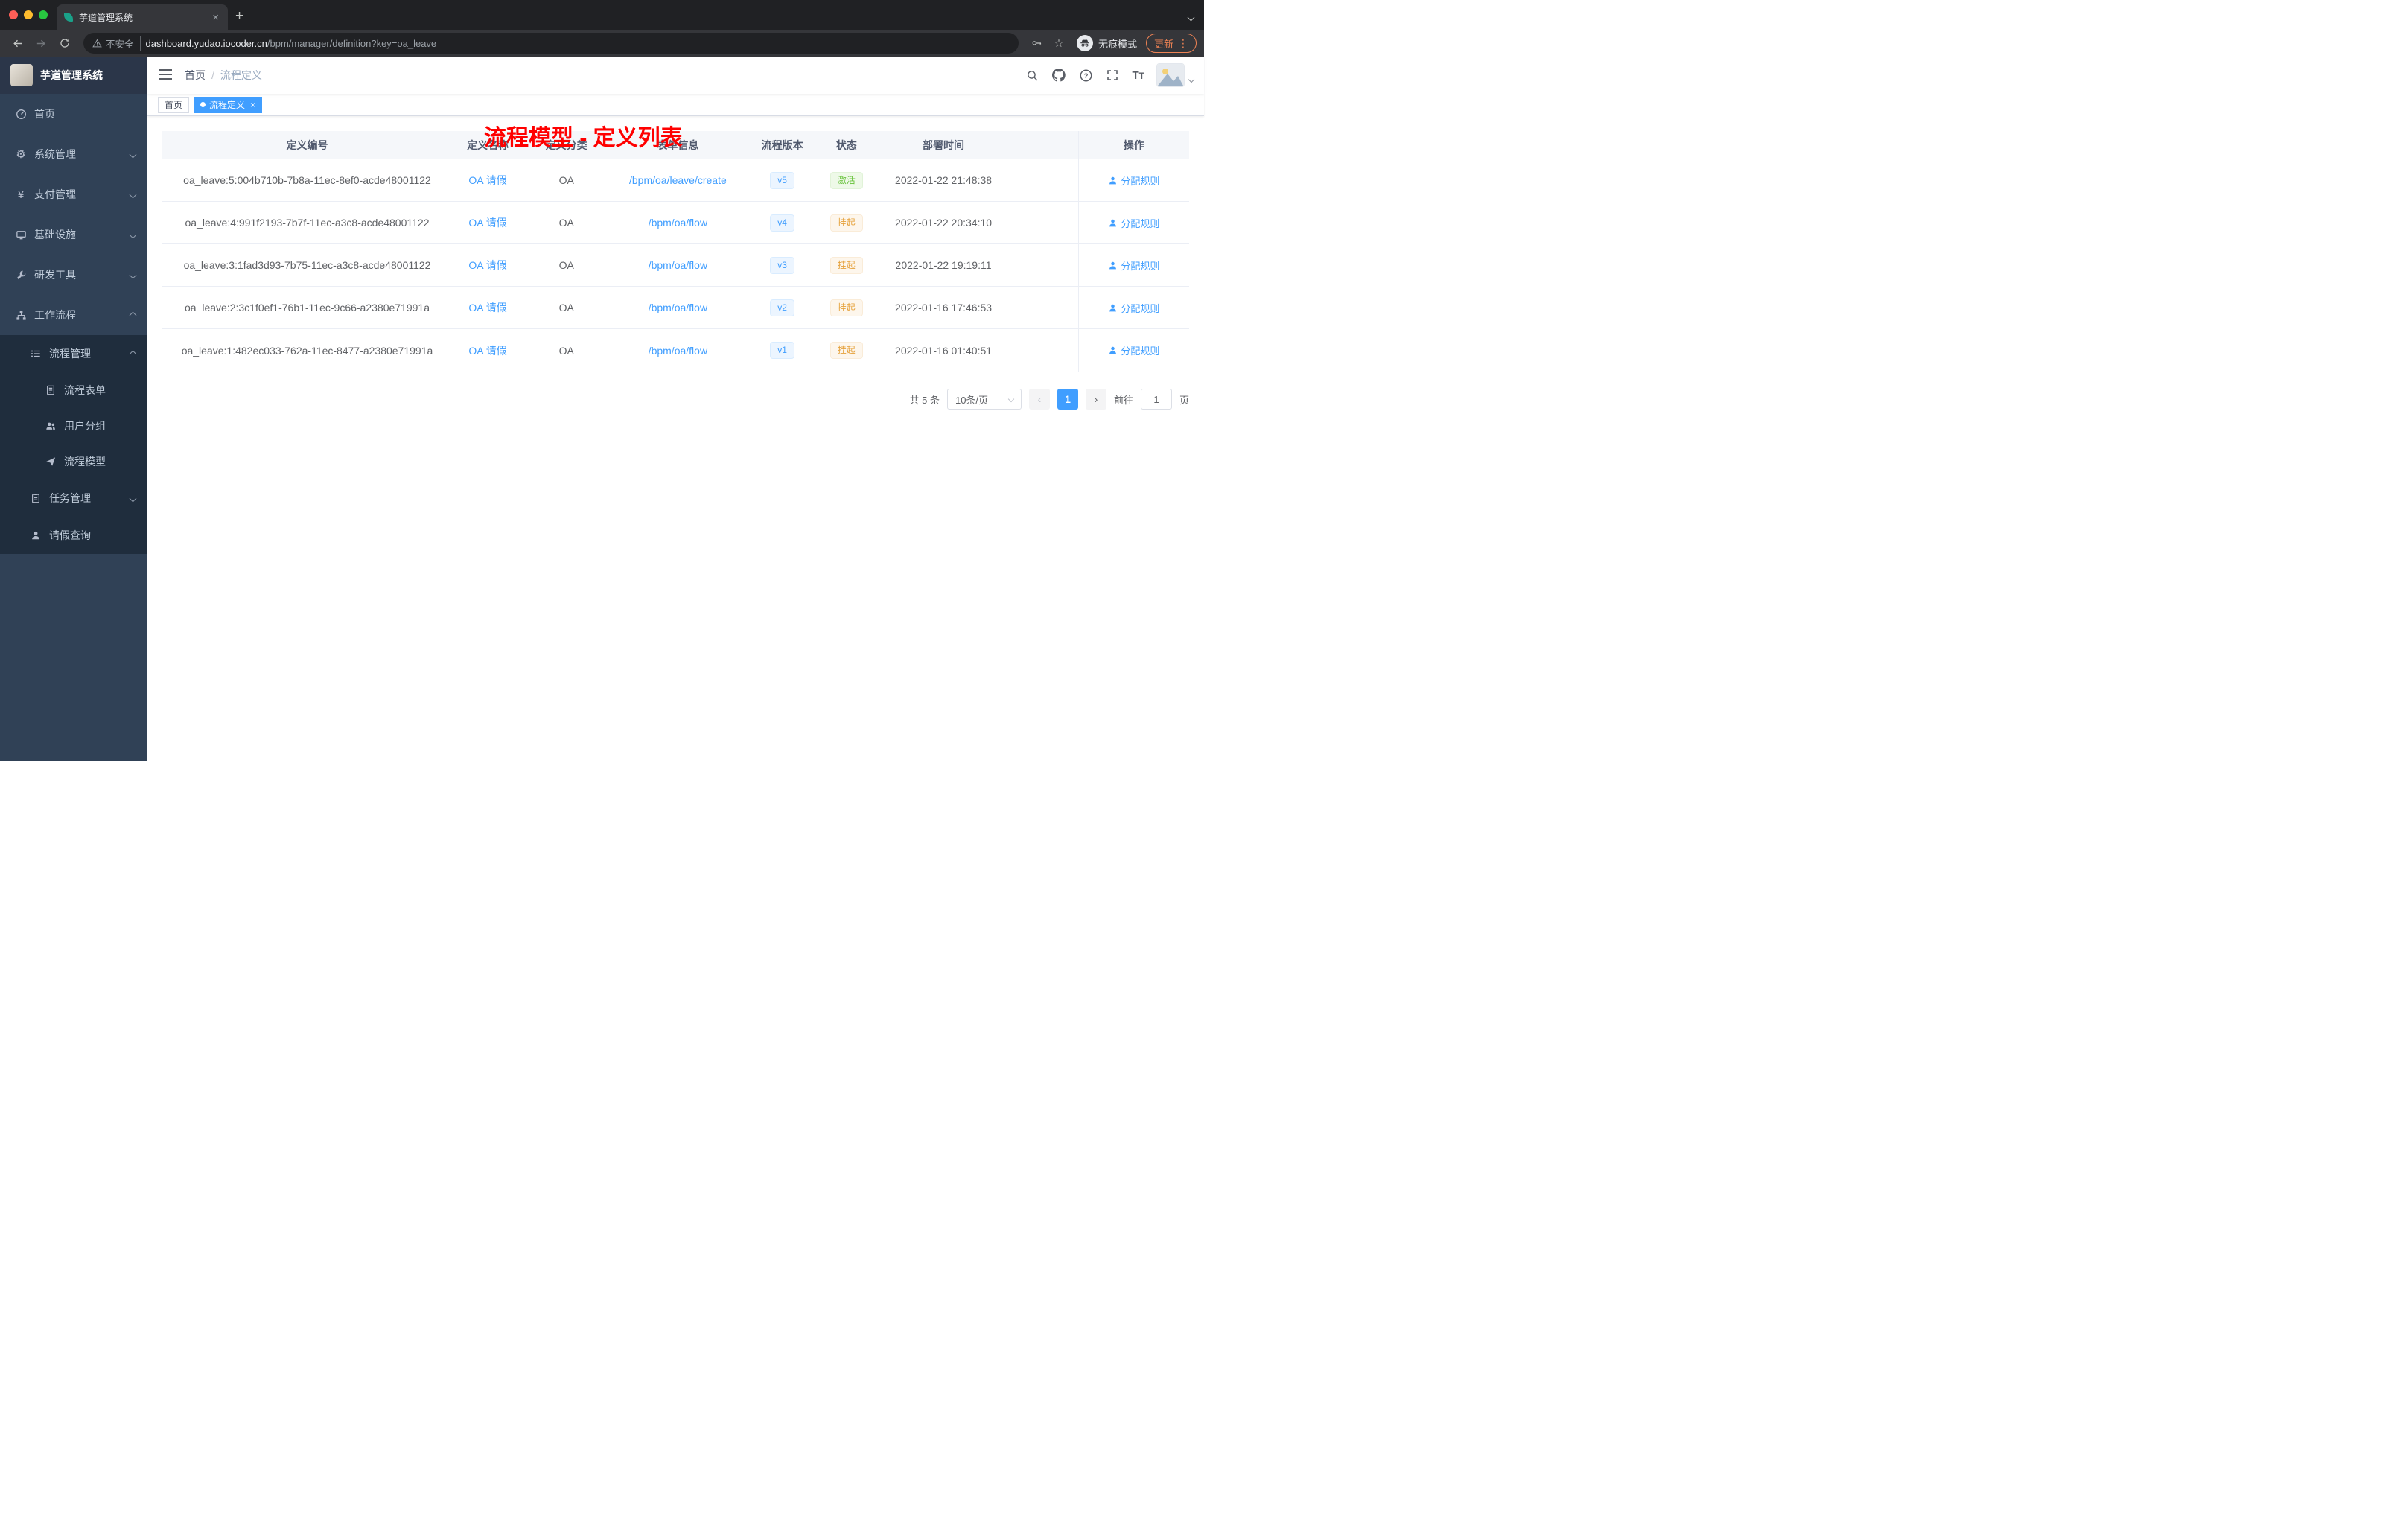  Describe the element at coordinates (678, 180) in the screenshot. I see `form-info-link: /bpm/oa/leave/create` at that location.